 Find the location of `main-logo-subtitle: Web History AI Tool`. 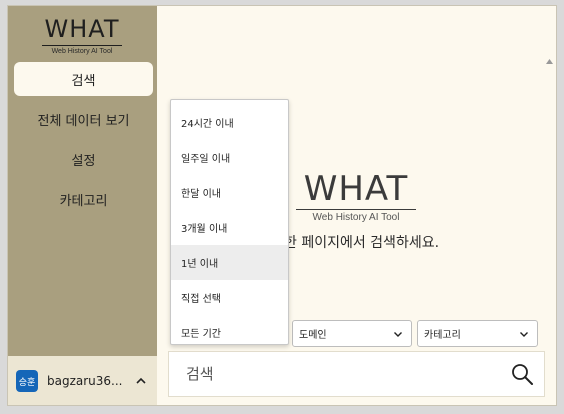

main-logo-subtitle: Web History AI Tool is located at coordinates (356, 217).